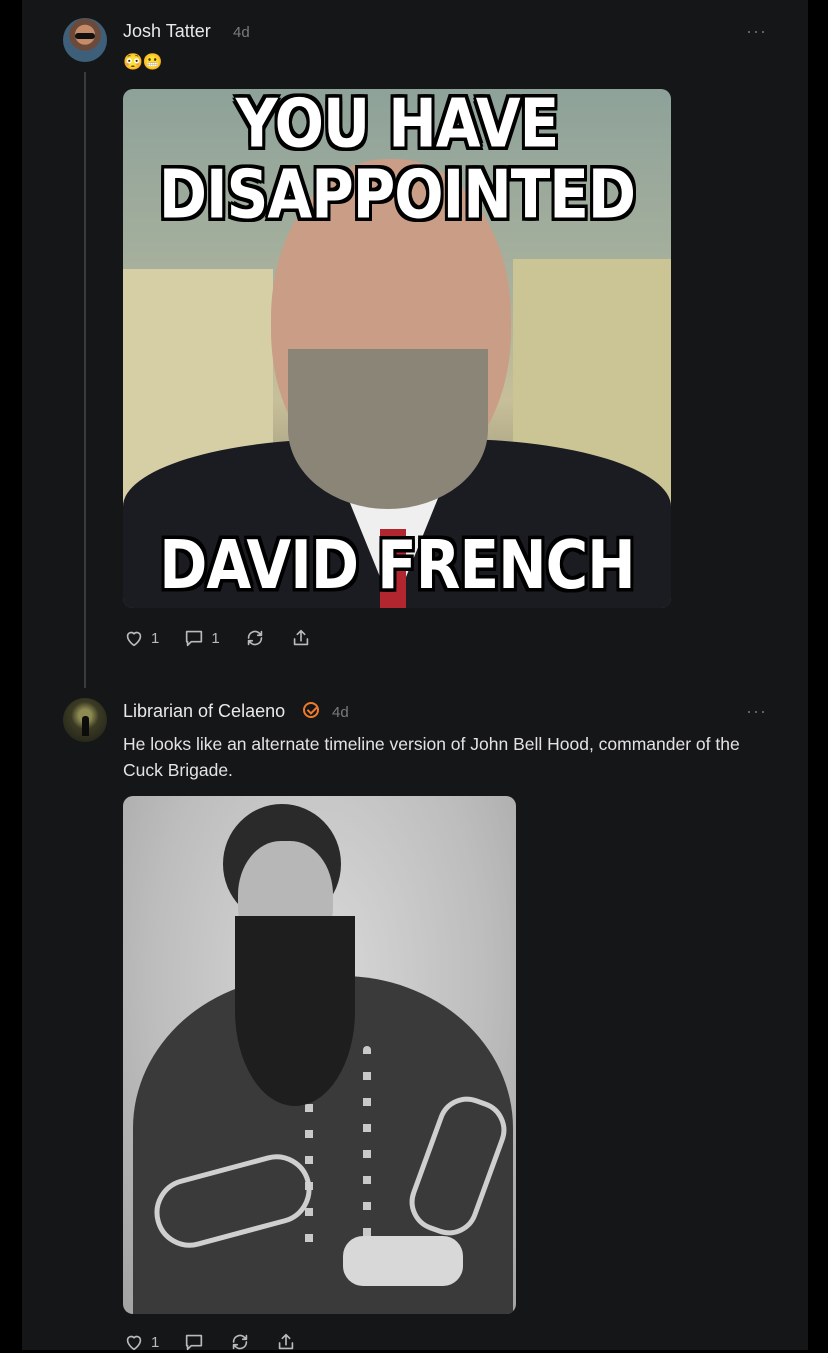  Describe the element at coordinates (167, 31) in the screenshot. I see `post-author: Josh Tatter` at that location.